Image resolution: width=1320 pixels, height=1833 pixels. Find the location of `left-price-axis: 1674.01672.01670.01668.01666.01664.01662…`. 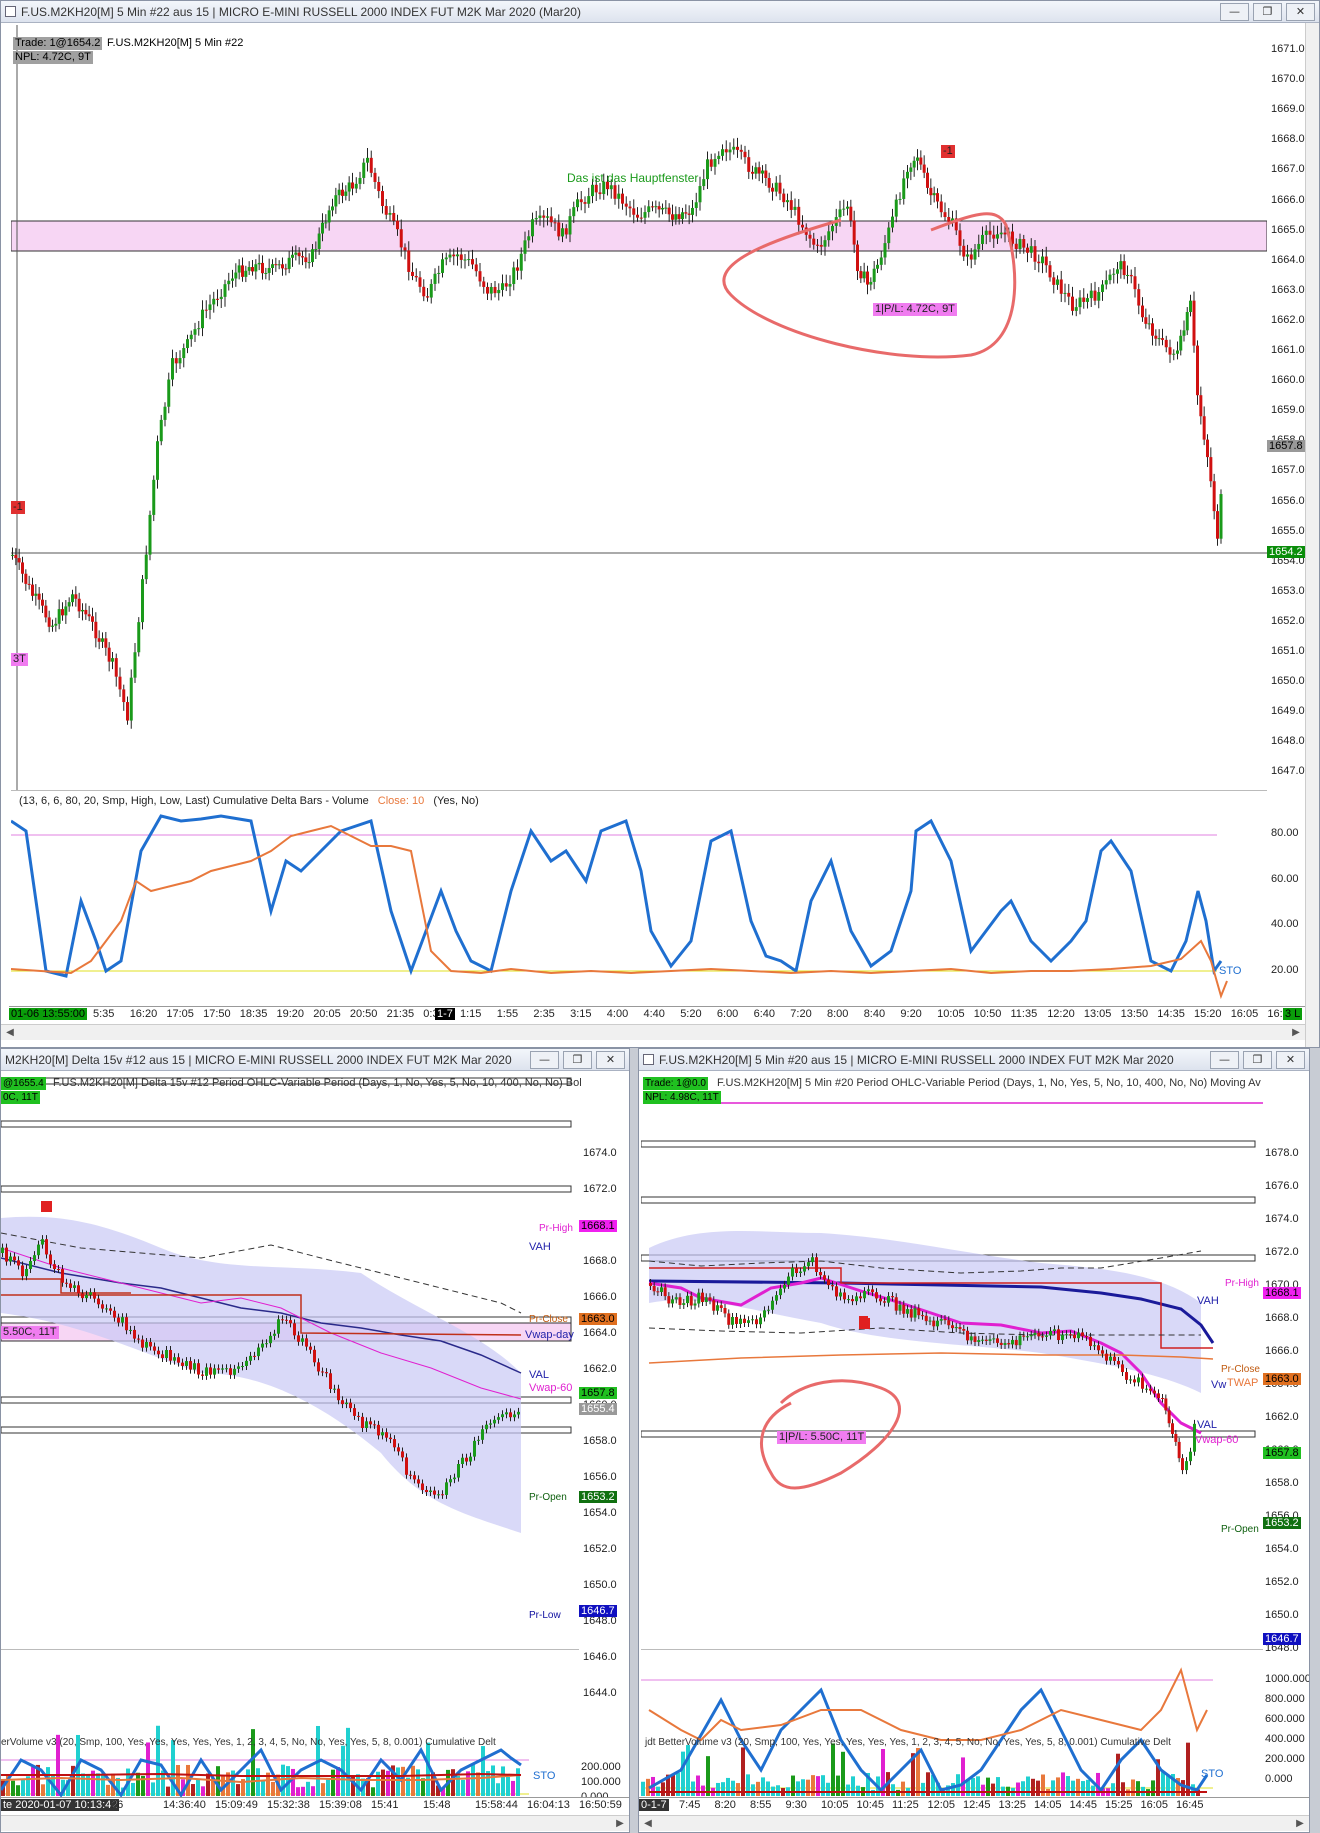

left-price-axis: 1674.01672.01670.01668.01666.01664.01662… is located at coordinates (601, 1386).